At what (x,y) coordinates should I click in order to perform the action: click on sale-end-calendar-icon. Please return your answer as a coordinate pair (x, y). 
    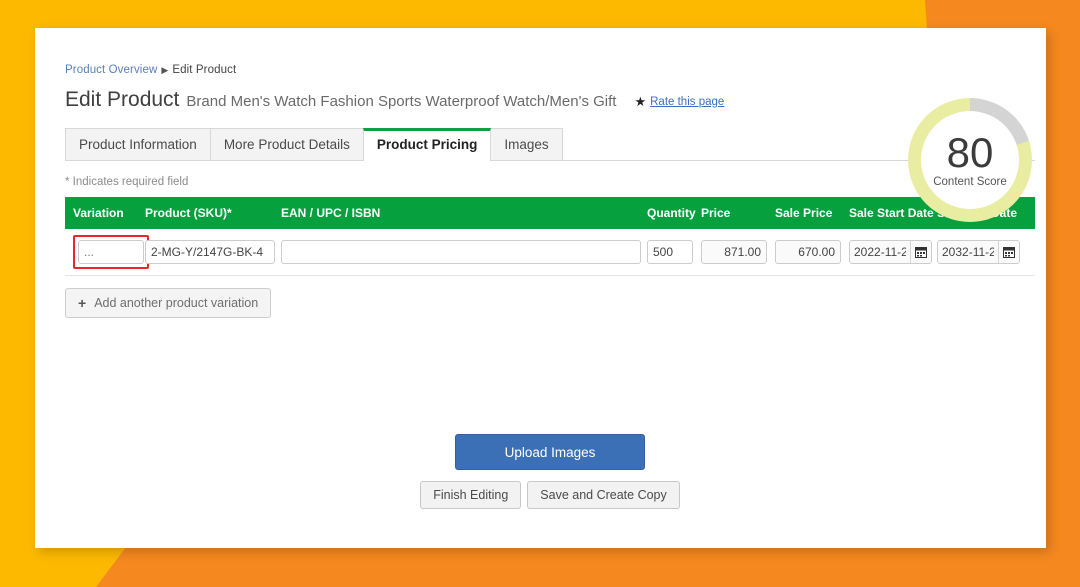
    Looking at the image, I should click on (1008, 252).